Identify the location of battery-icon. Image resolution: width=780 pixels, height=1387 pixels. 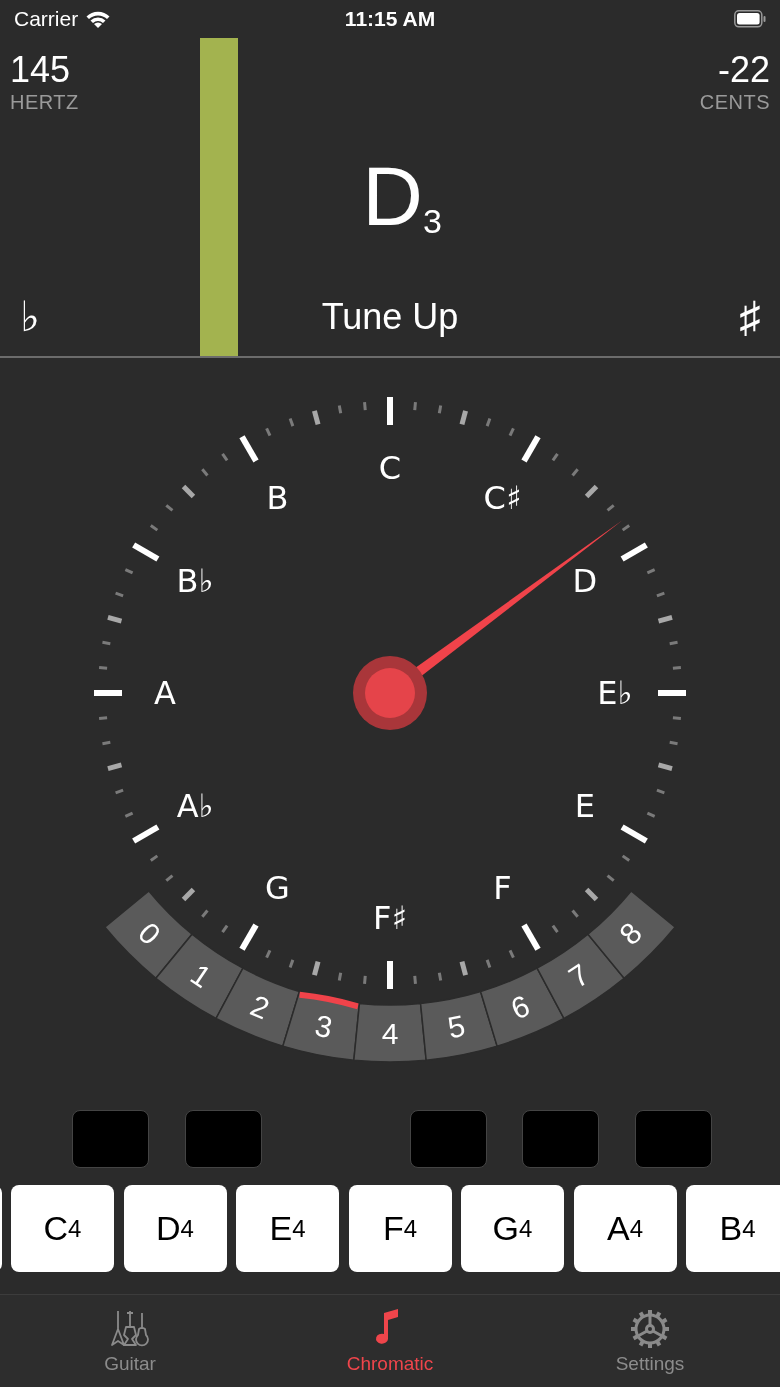
(750, 19).